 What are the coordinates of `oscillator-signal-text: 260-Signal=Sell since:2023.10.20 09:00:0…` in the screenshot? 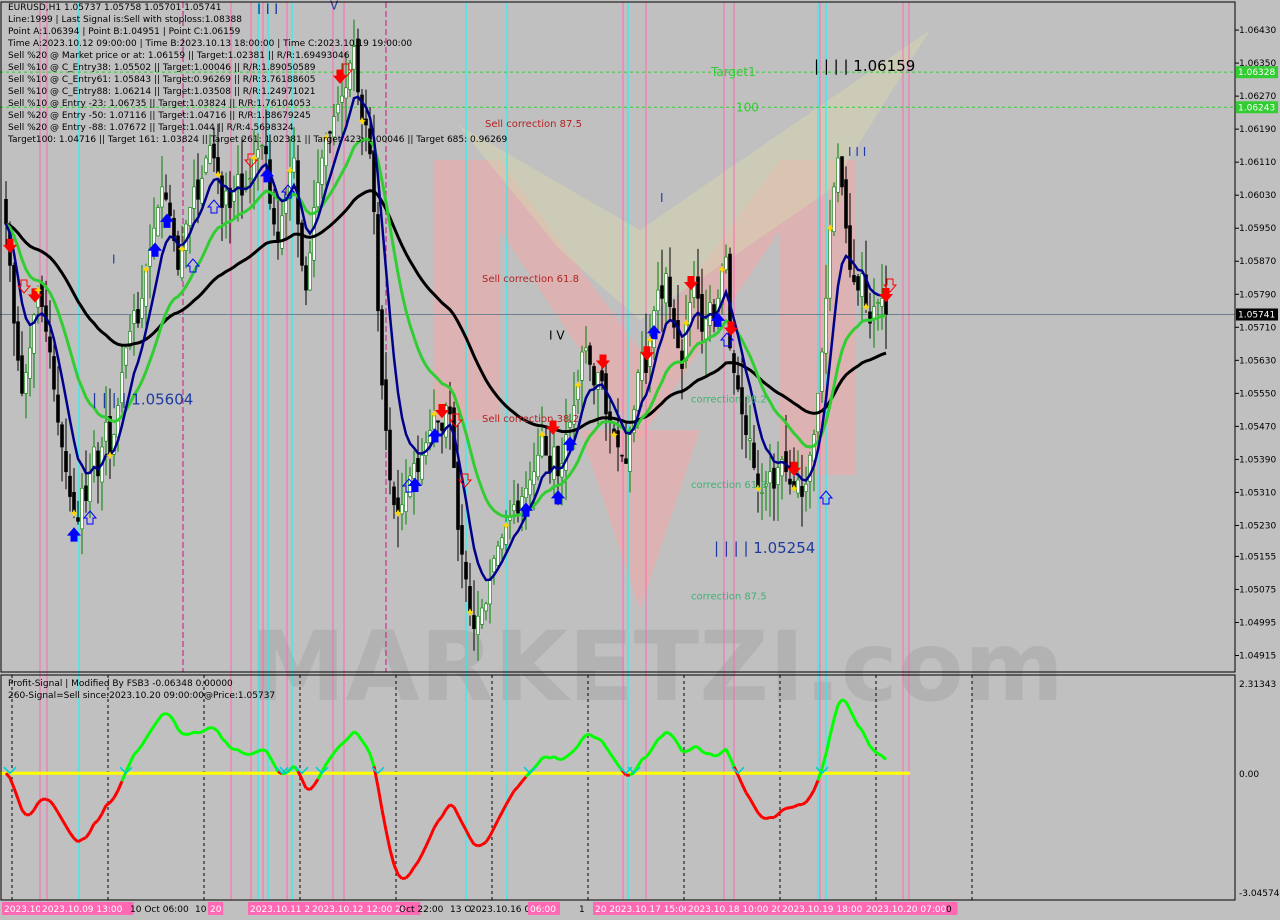 It's located at (142, 696).